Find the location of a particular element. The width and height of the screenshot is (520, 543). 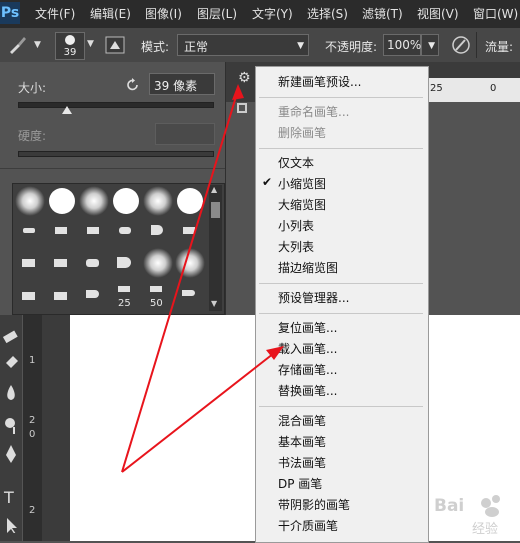

svg-text: Bai is located at coordinates (449, 506).